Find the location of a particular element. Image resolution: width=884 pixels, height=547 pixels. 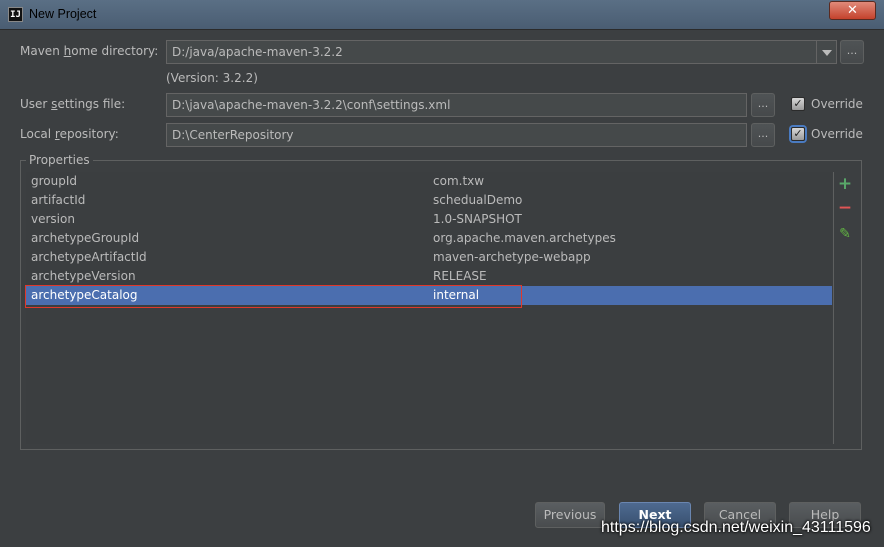

property-key: archetypeVersion is located at coordinates (83, 276).